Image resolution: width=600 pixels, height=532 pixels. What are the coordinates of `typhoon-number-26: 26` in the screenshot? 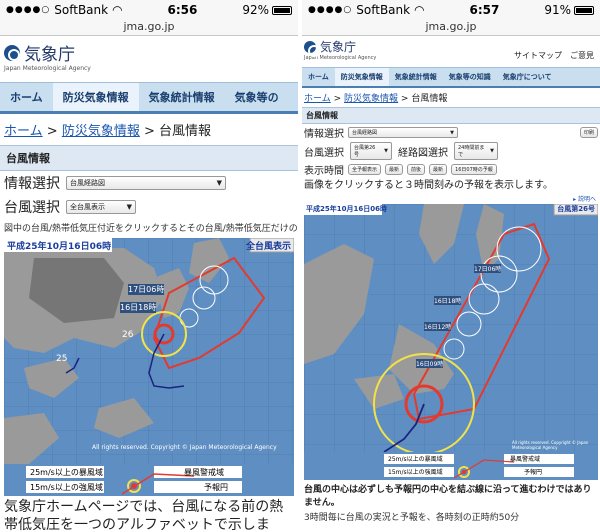 It's located at (128, 335).